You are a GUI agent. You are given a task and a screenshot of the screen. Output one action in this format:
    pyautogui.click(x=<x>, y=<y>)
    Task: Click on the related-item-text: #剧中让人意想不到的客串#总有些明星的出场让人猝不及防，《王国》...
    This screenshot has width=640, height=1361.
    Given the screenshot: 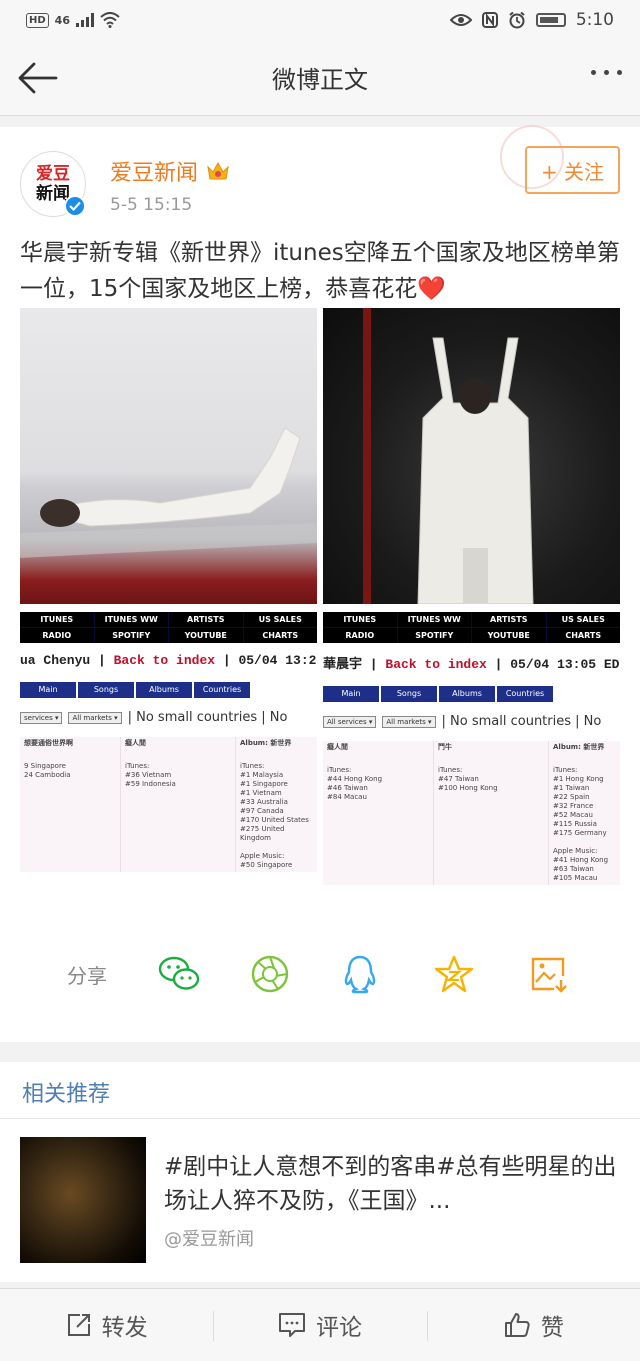 What is the action you would take?
    pyautogui.click(x=394, y=1184)
    